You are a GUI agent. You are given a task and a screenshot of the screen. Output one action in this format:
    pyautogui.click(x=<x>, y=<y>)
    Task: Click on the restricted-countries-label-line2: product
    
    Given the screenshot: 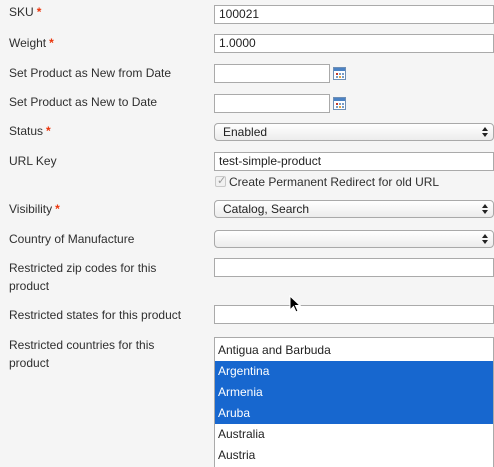 What is the action you would take?
    pyautogui.click(x=29, y=363)
    